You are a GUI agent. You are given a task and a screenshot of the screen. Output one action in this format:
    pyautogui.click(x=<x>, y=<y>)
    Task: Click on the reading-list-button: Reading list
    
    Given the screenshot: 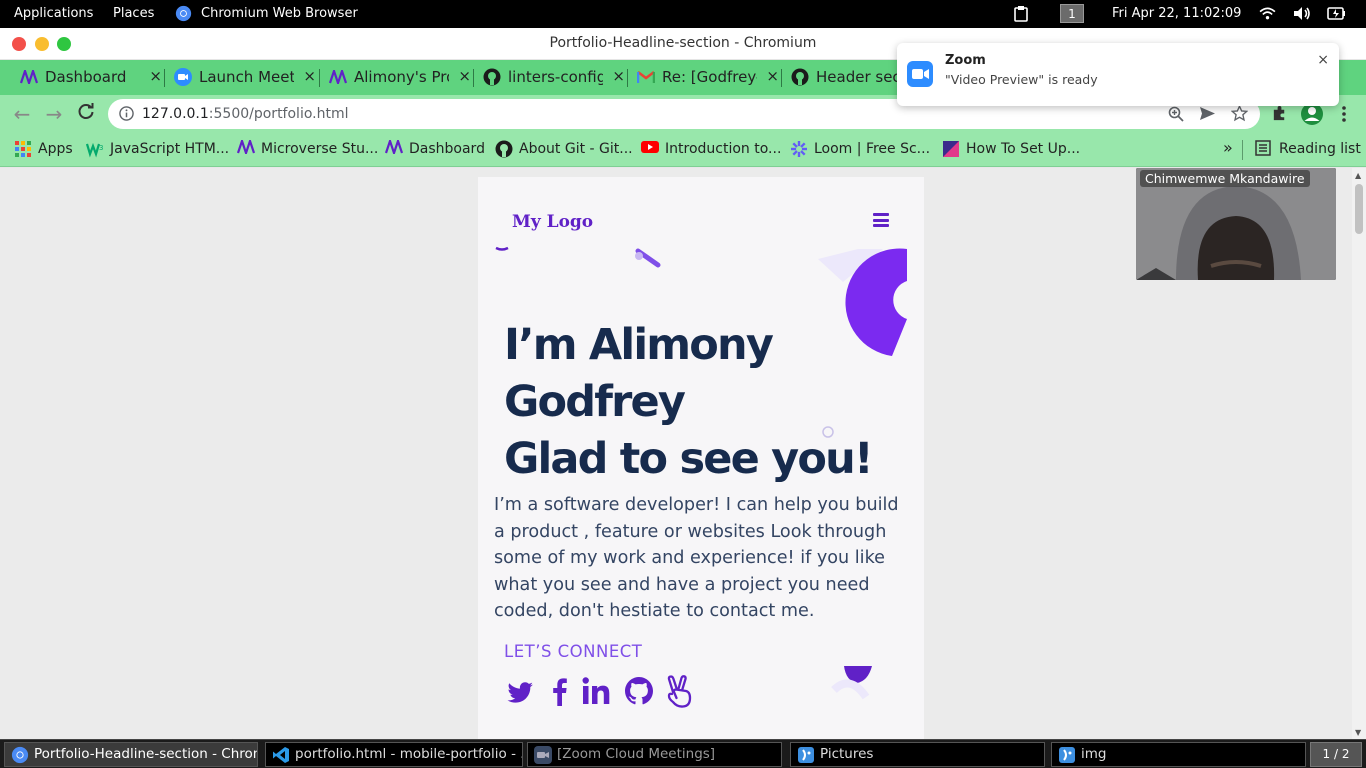 What is the action you would take?
    pyautogui.click(x=1308, y=150)
    